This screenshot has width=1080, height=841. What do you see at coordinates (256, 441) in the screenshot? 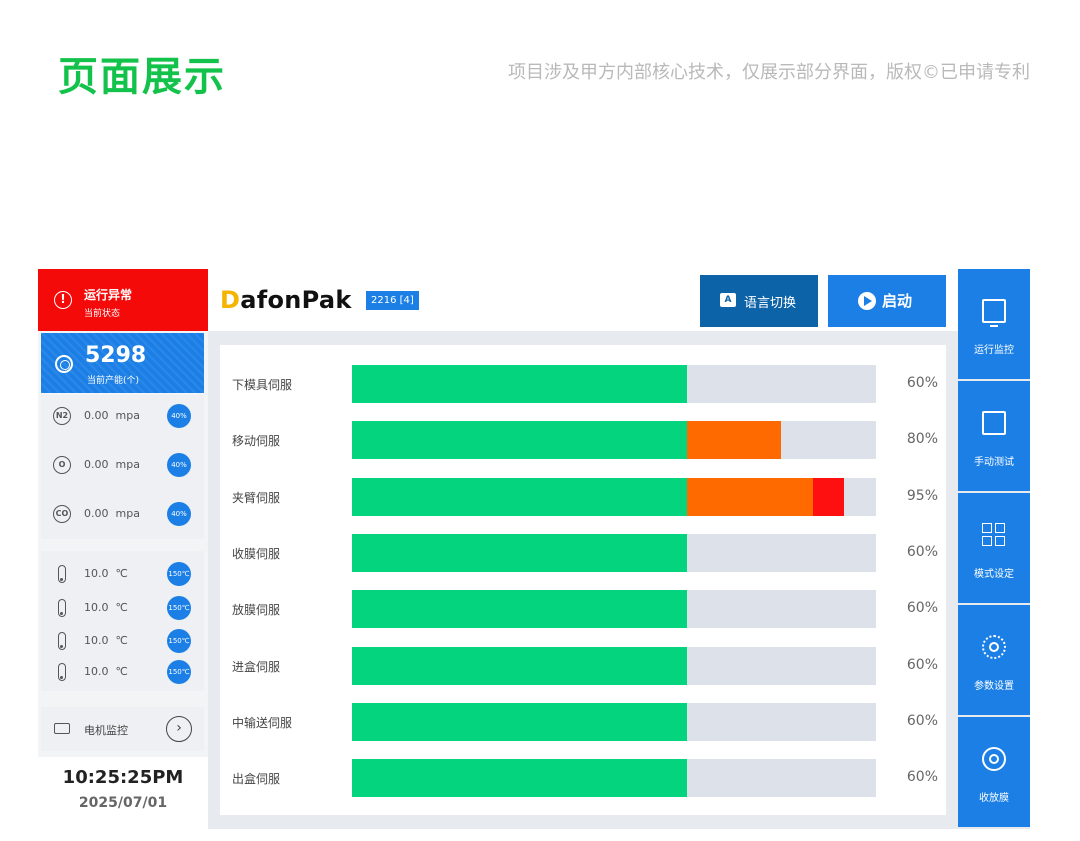
I see `servo-label: 移动伺服` at bounding box center [256, 441].